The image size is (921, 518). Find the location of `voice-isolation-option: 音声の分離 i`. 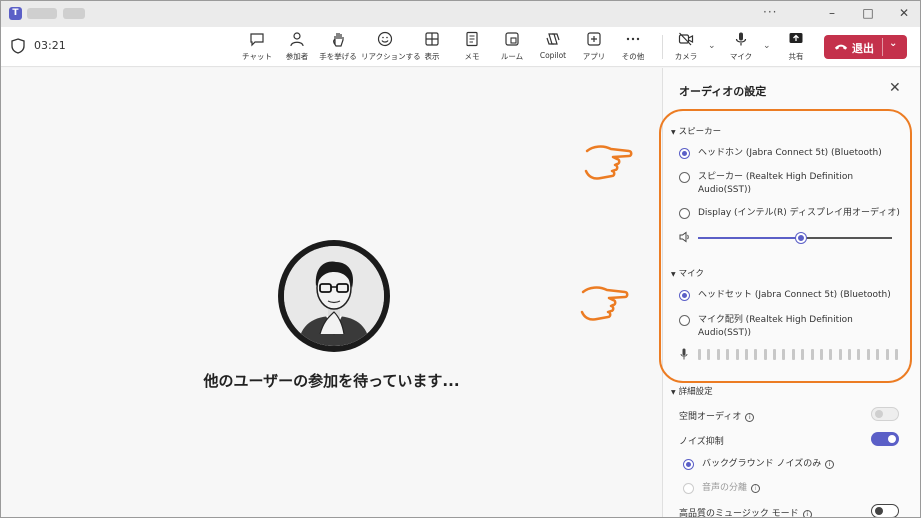

voice-isolation-option: 音声の分離 i is located at coordinates (722, 488).